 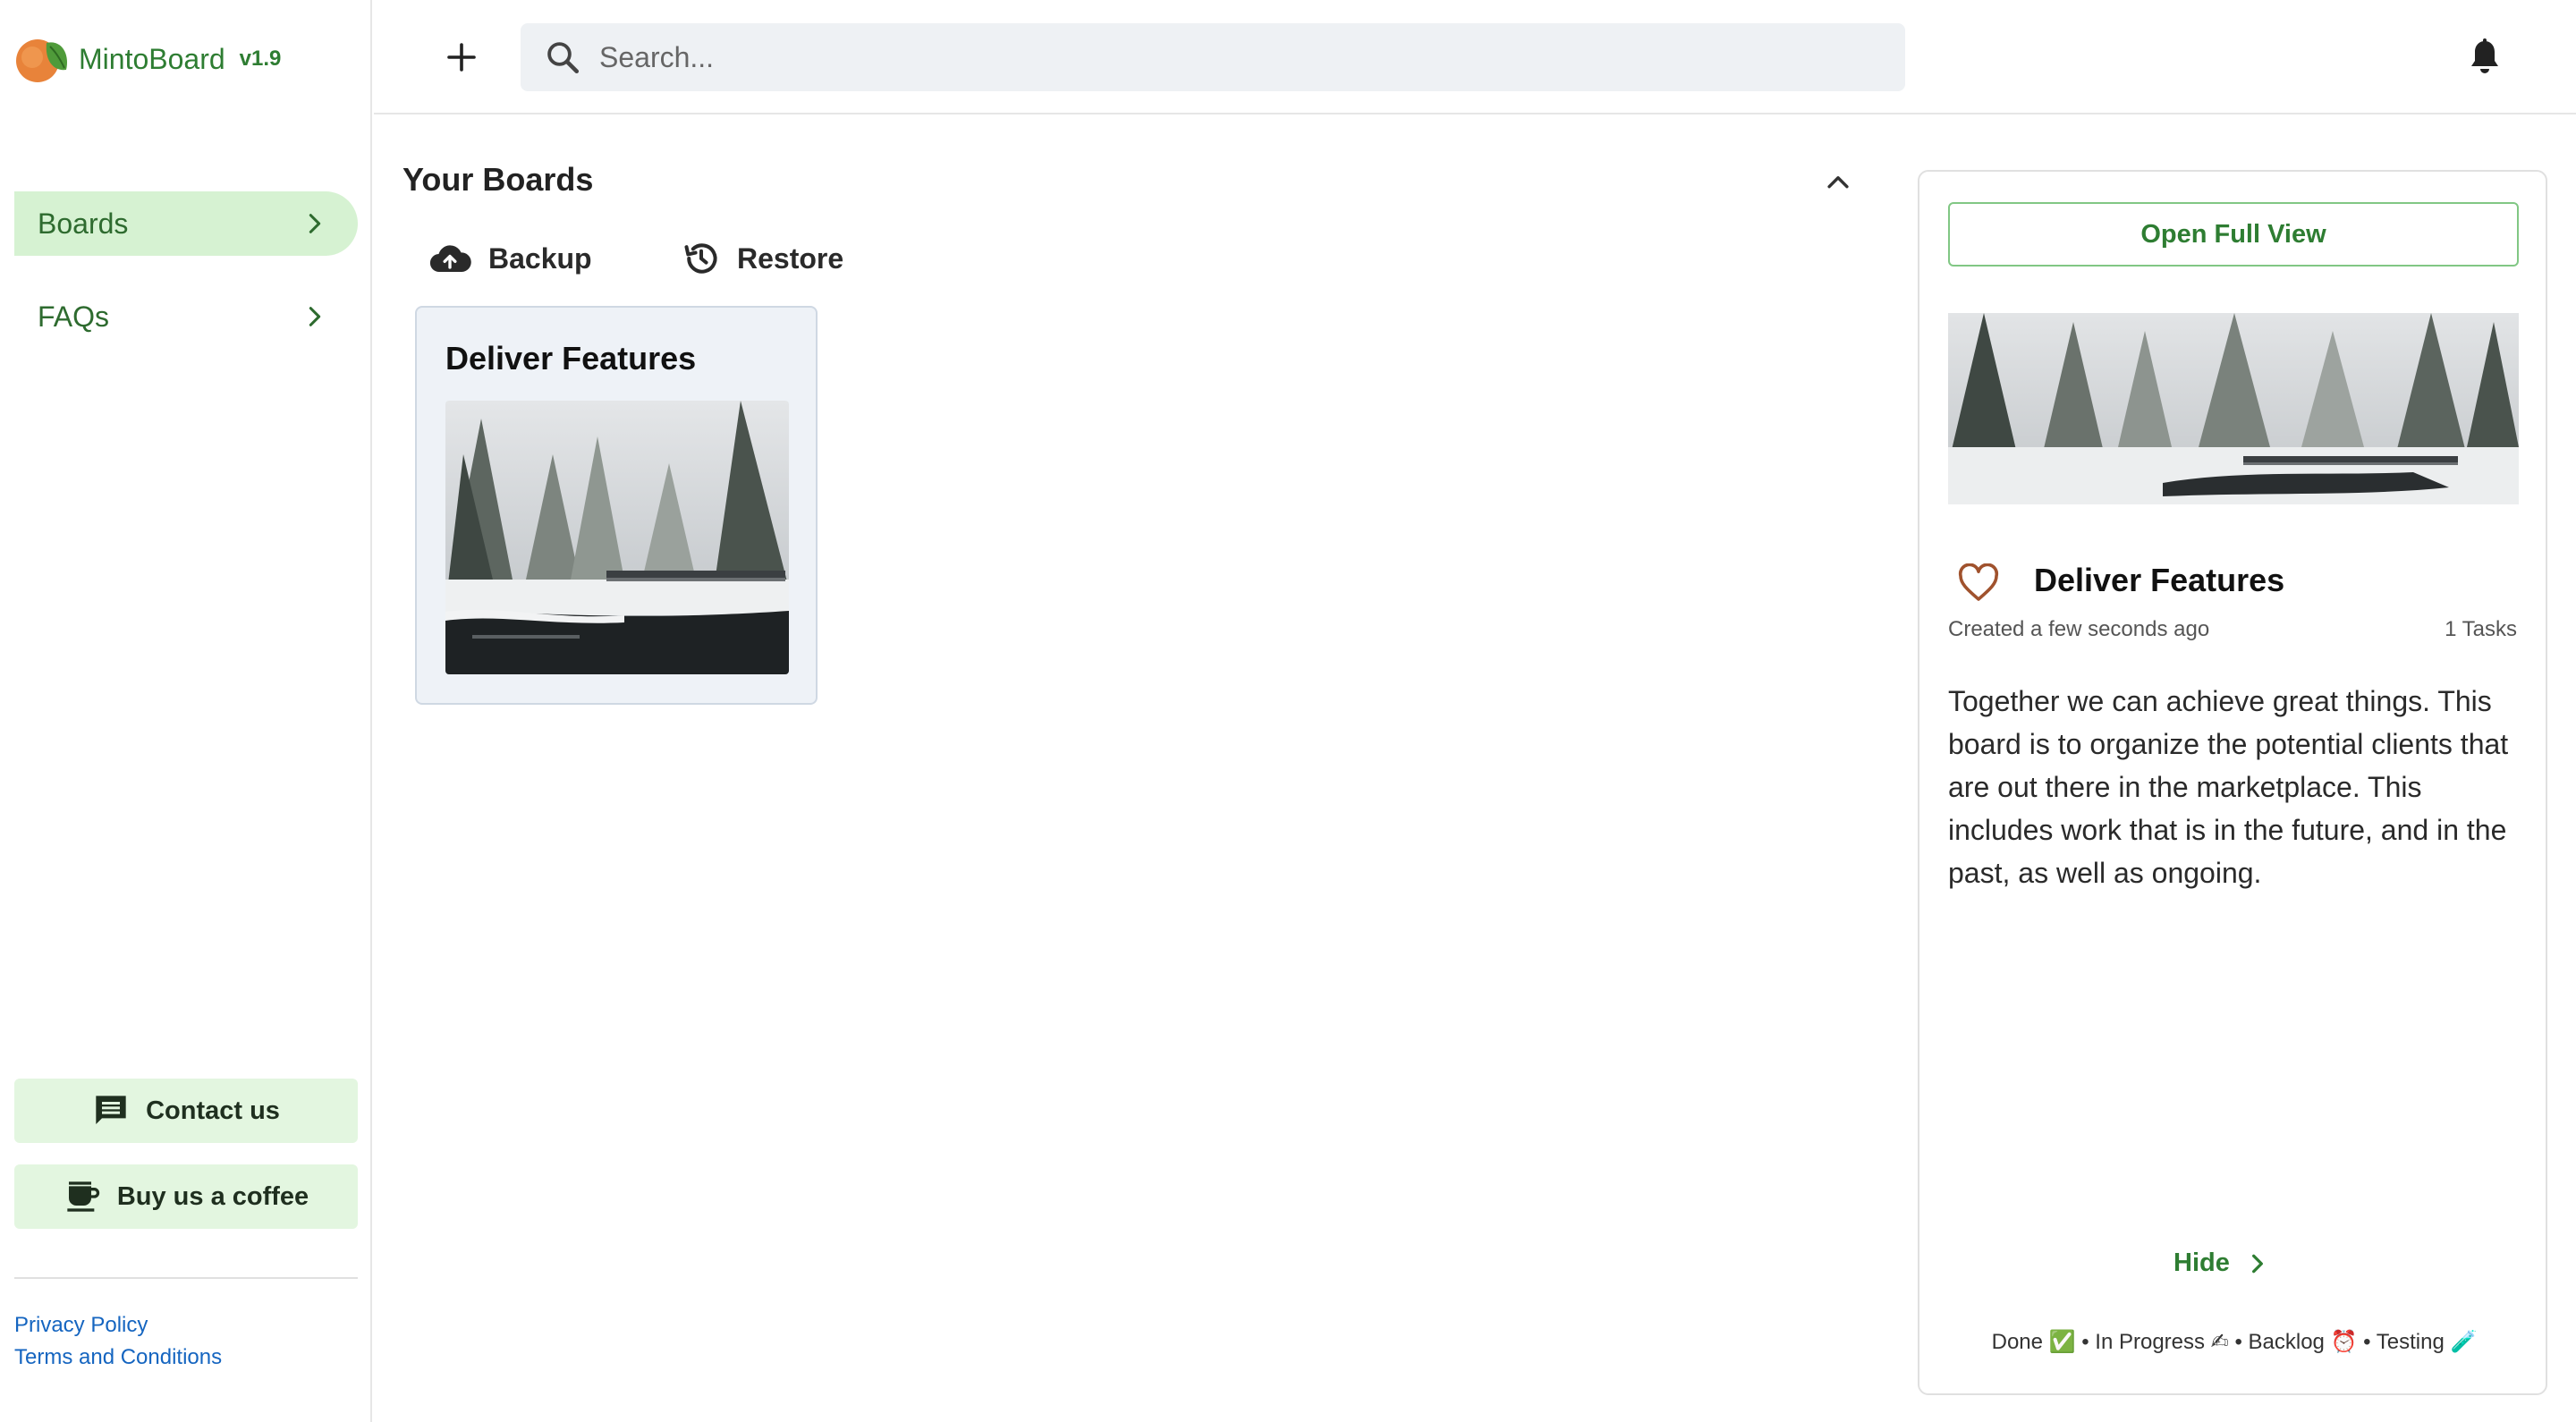 I want to click on top-bar, so click(x=1475, y=57).